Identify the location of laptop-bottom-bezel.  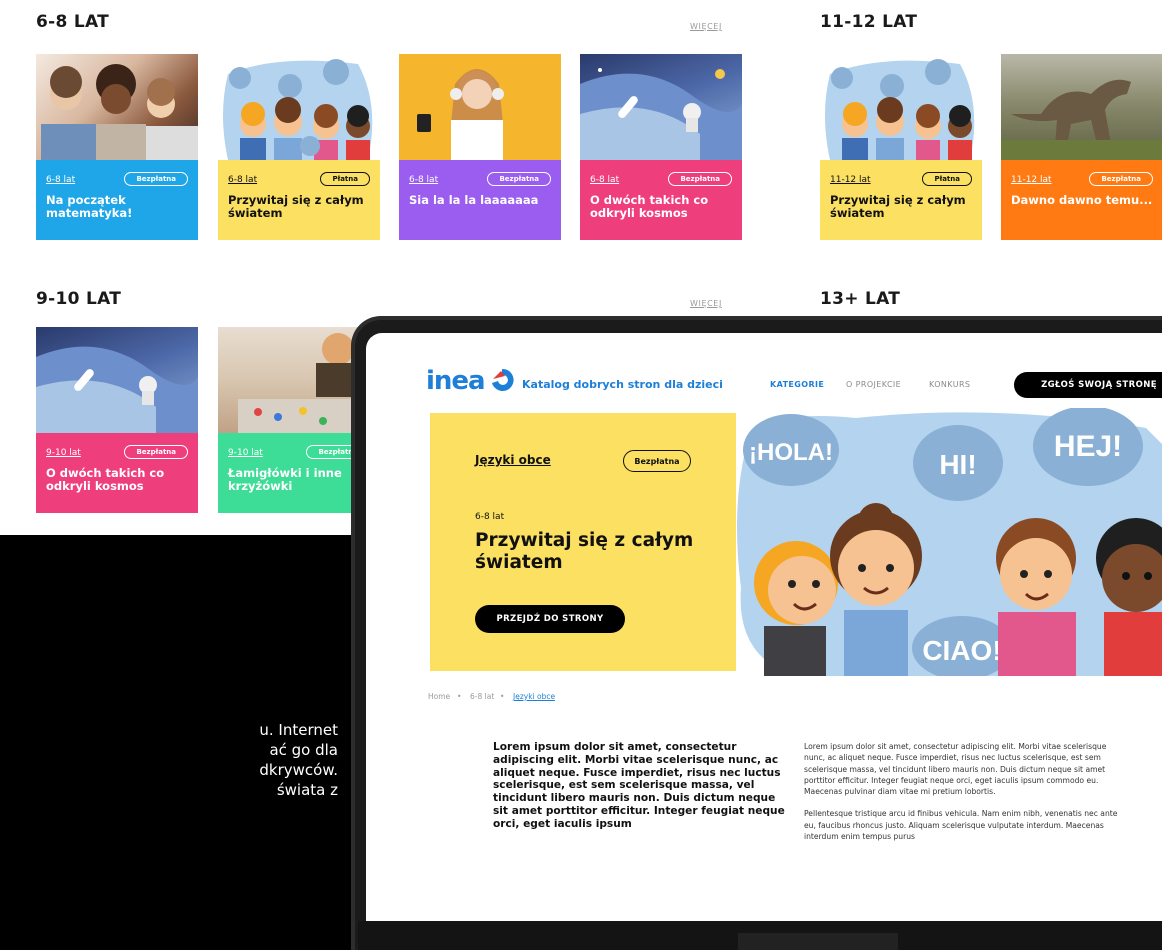
(760, 935).